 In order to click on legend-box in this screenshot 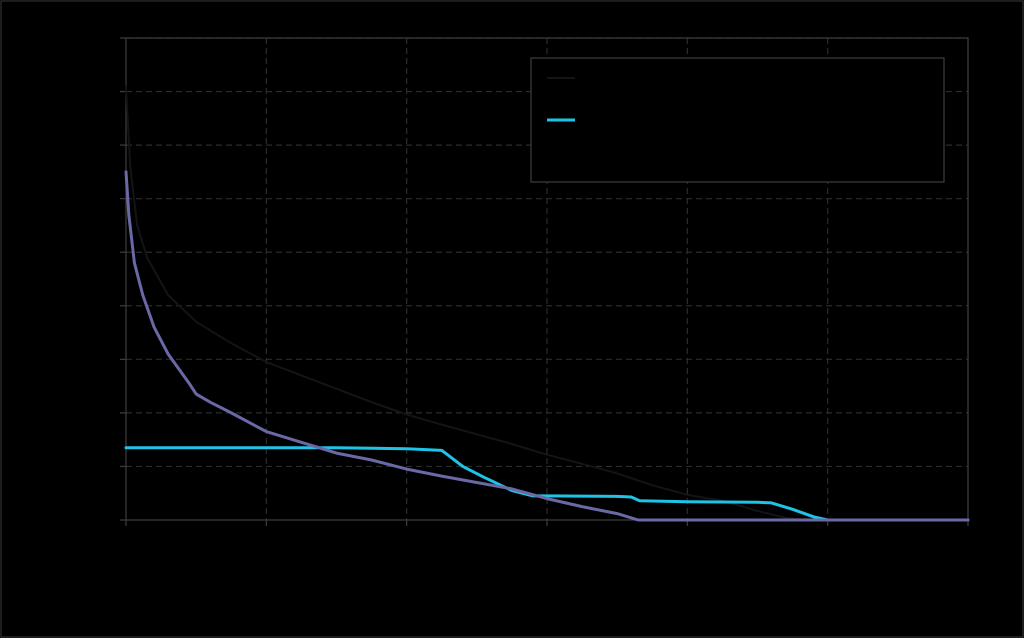, I will do `click(737, 120)`.